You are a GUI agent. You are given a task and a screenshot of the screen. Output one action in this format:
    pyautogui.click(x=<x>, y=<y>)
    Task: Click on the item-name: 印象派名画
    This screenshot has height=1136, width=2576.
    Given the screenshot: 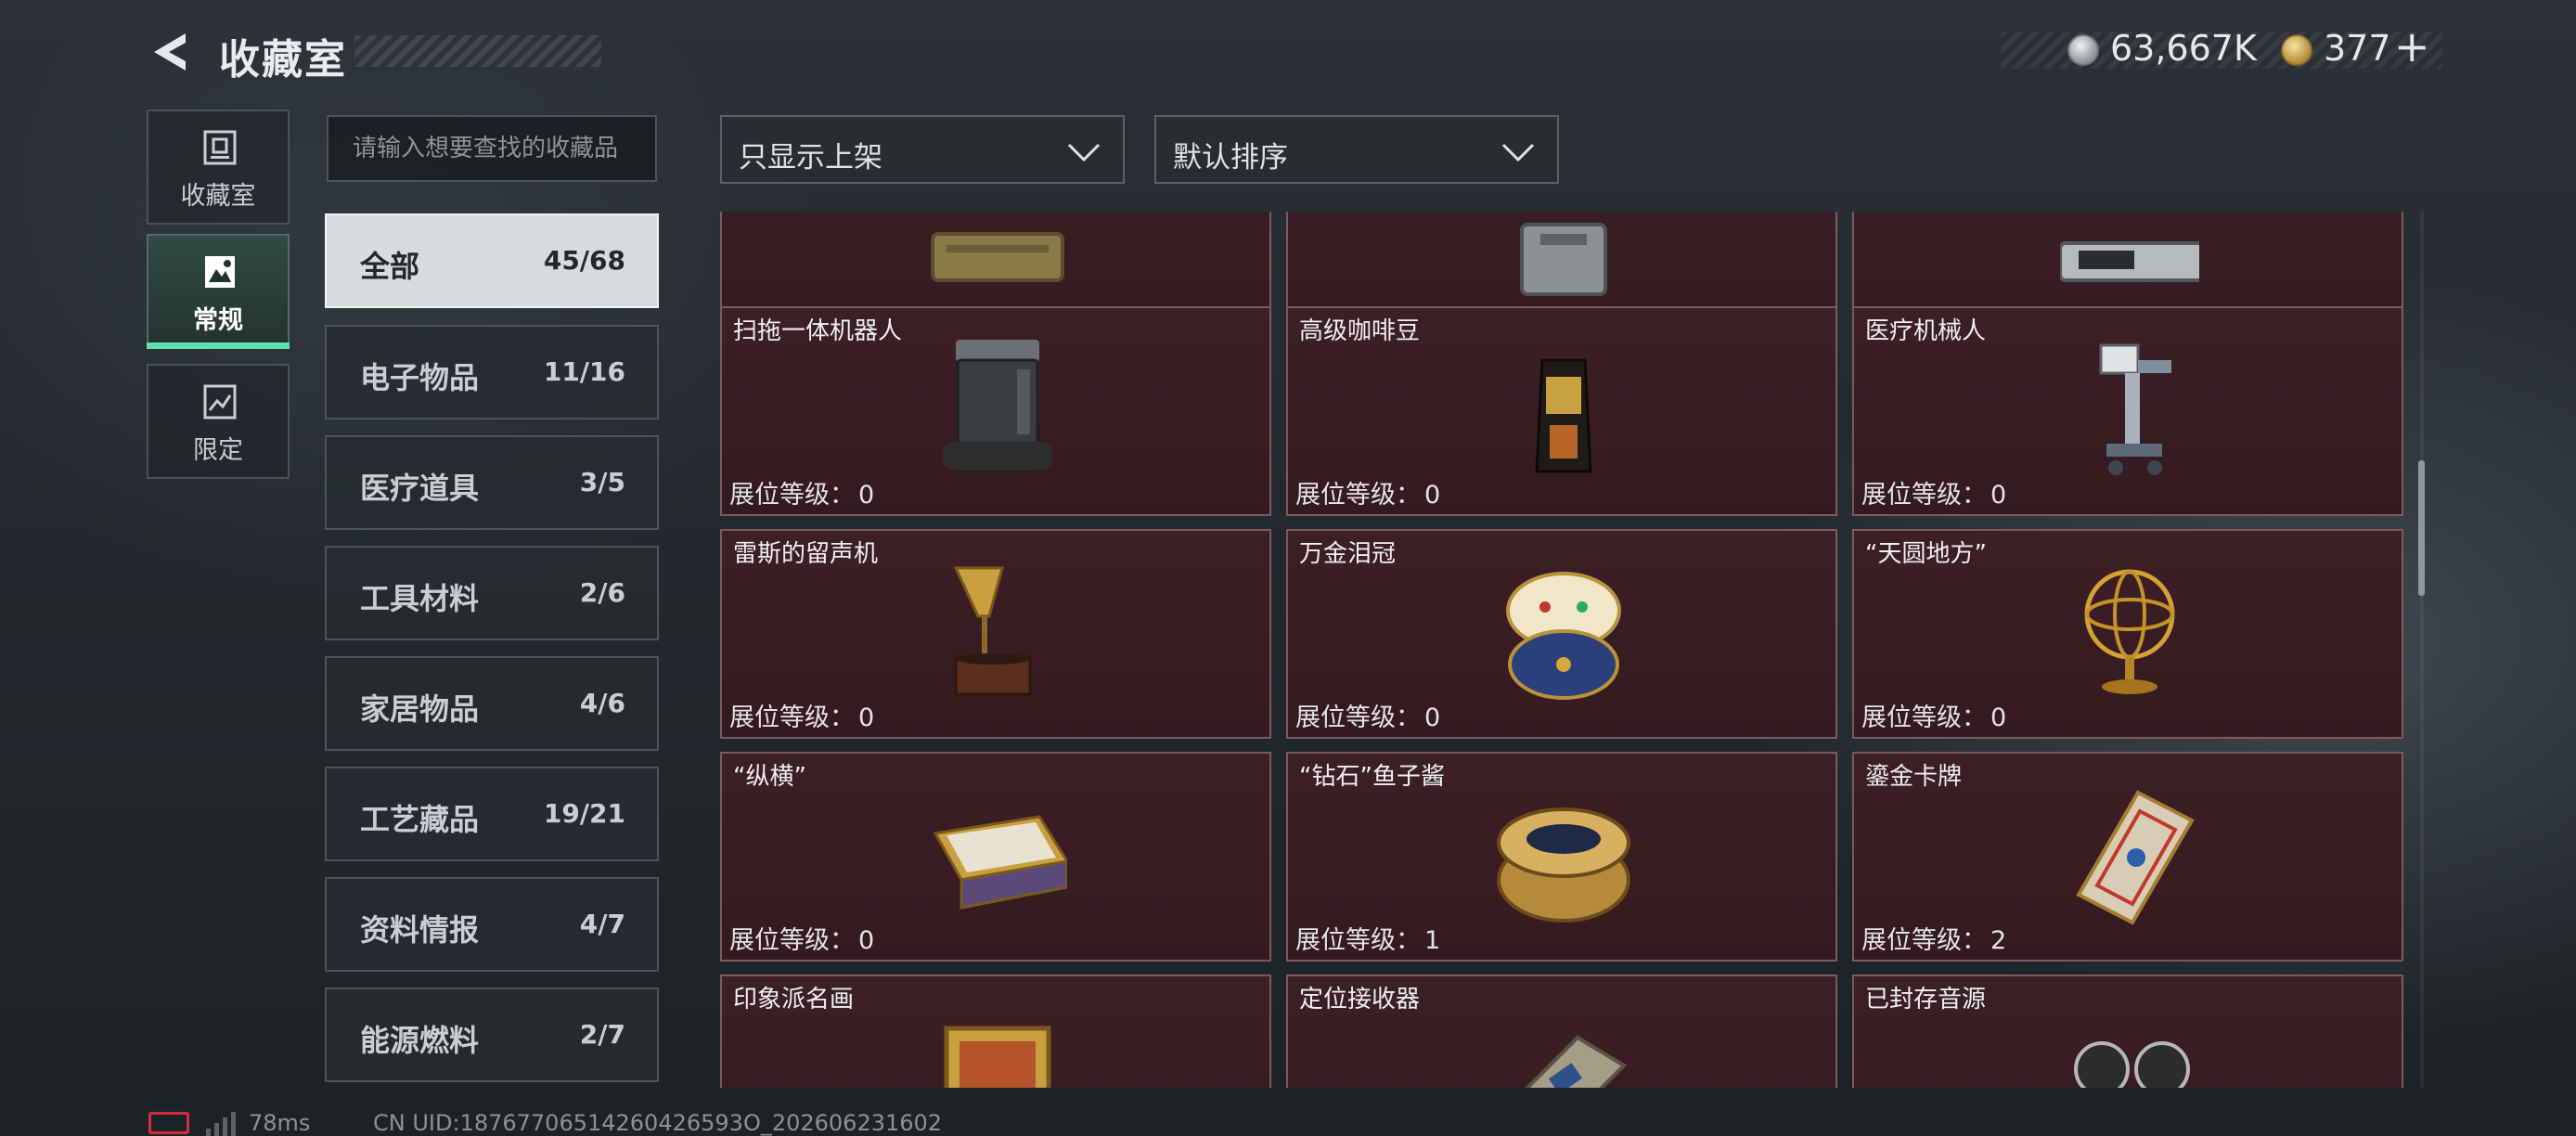 What is the action you would take?
    pyautogui.click(x=794, y=999)
    